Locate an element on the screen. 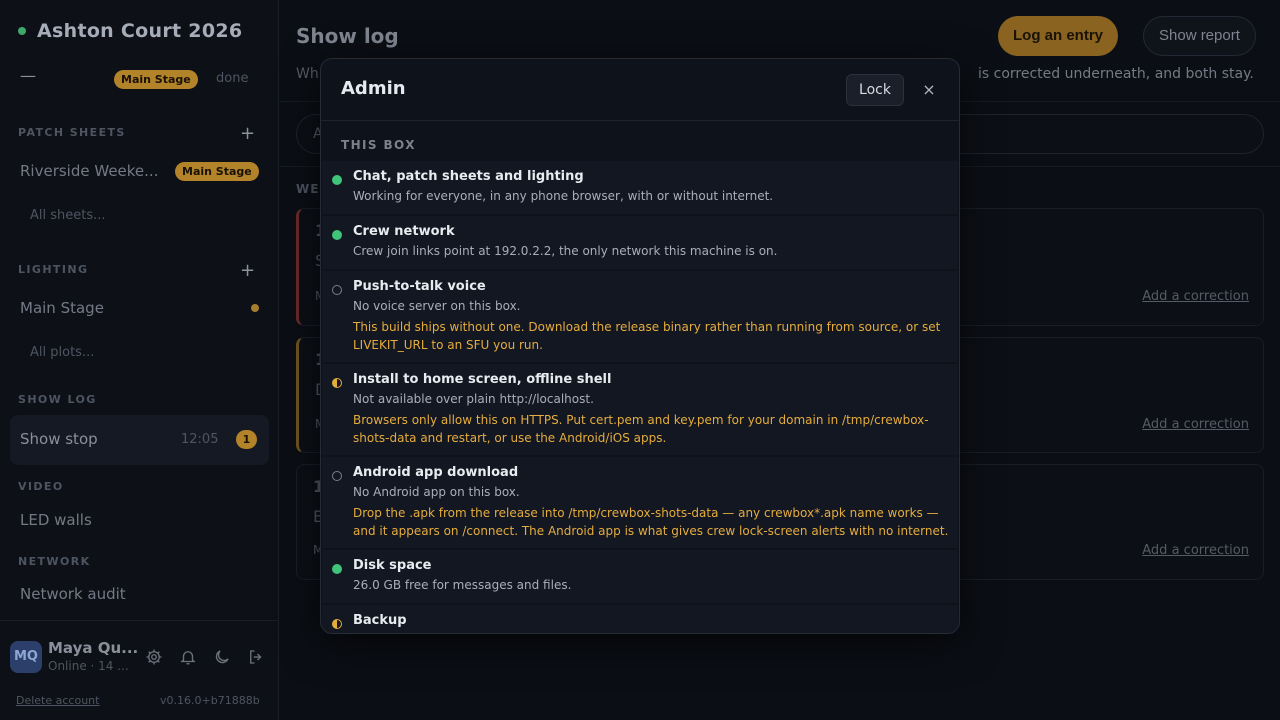 This screenshot has height=720, width=1280. section-this-box: THIS BOX is located at coordinates (378, 145).